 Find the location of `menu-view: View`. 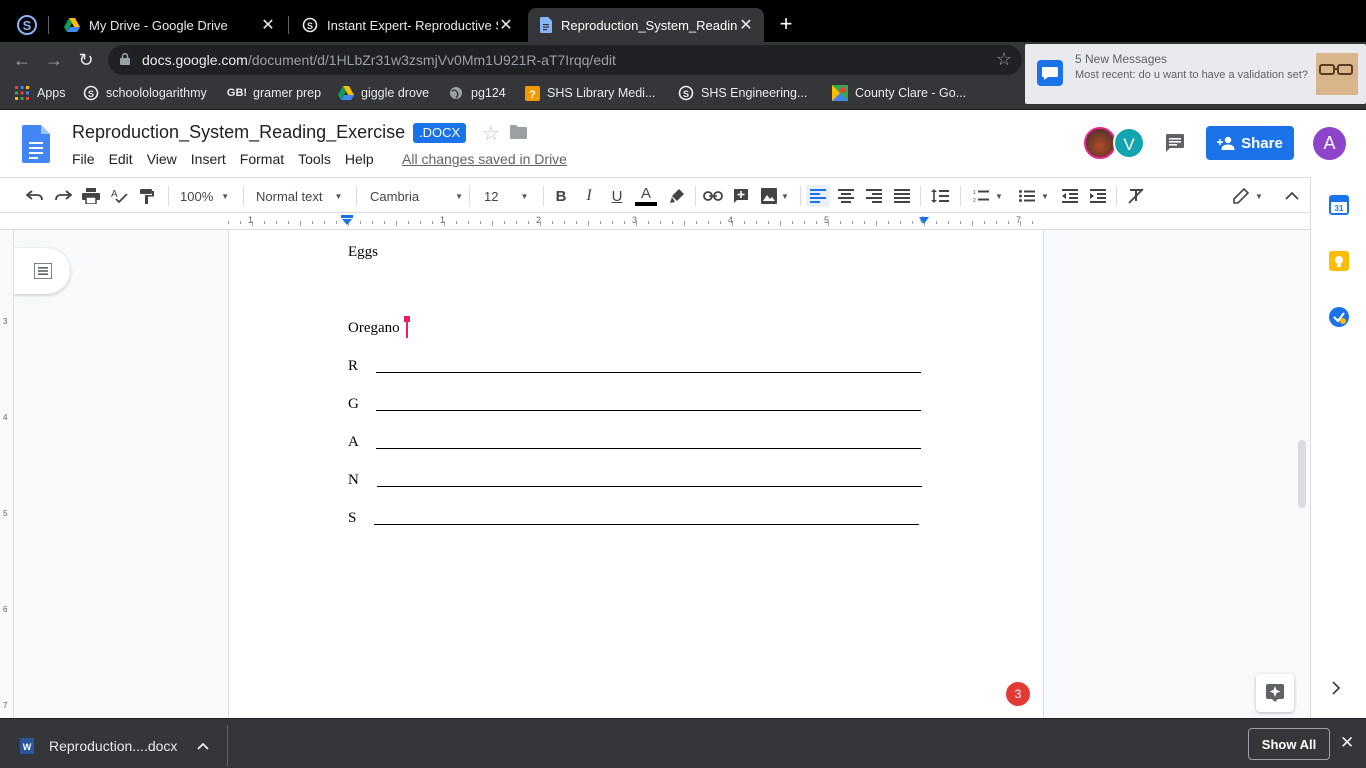

menu-view: View is located at coordinates (162, 159).